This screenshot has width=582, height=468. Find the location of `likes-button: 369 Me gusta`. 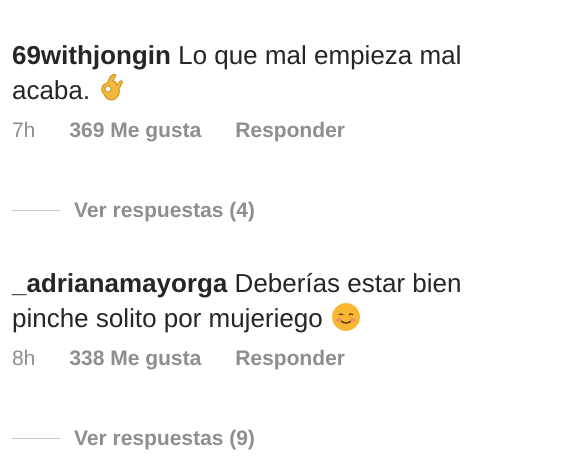

likes-button: 369 Me gusta is located at coordinates (135, 130).